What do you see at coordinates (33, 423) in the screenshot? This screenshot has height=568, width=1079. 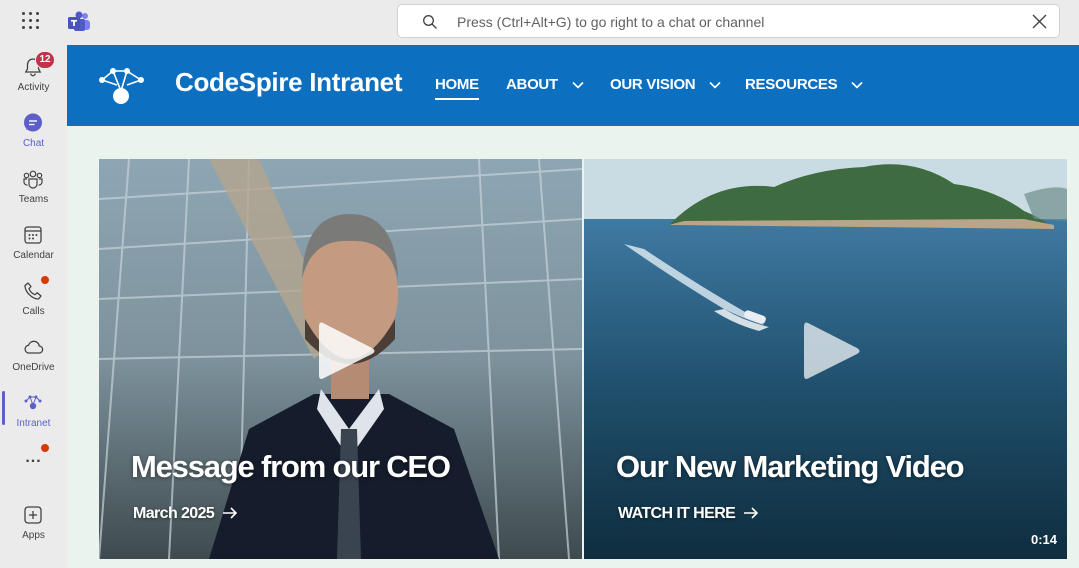 I see `rail-label: Intranet` at bounding box center [33, 423].